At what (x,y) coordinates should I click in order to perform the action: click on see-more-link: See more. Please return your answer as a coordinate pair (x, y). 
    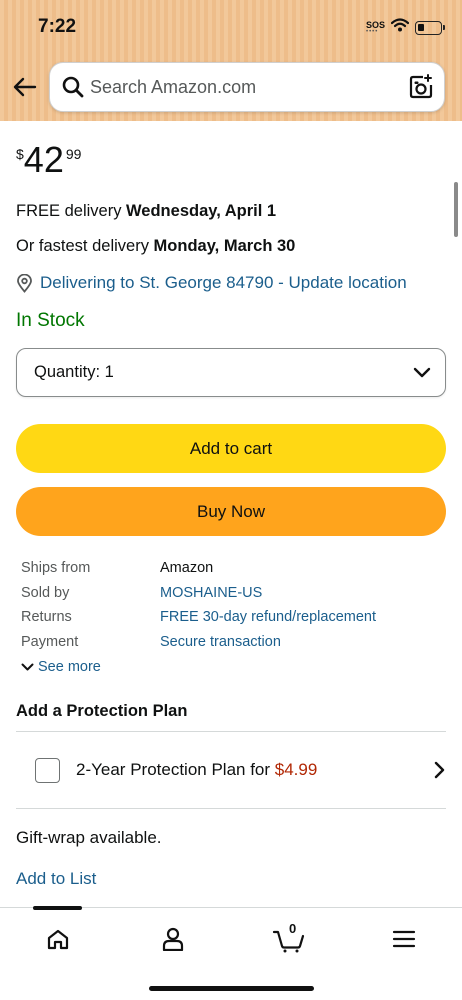
    Looking at the image, I should click on (61, 667).